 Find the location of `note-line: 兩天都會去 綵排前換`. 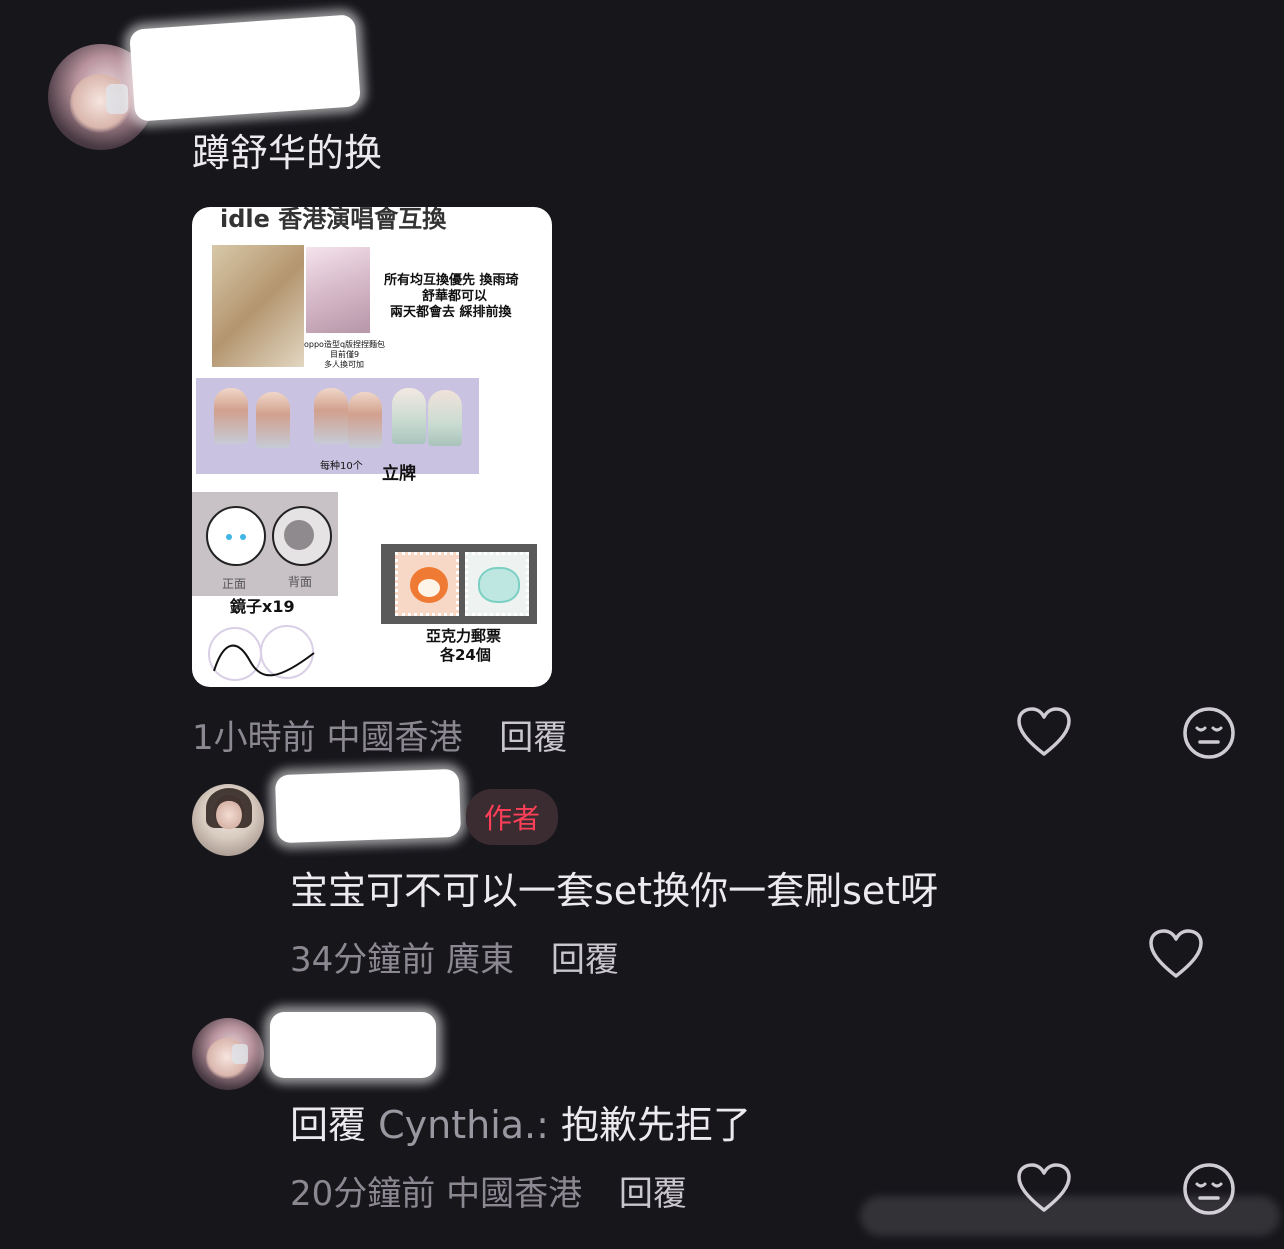

note-line: 兩天都會去 綵排前換 is located at coordinates (451, 312).